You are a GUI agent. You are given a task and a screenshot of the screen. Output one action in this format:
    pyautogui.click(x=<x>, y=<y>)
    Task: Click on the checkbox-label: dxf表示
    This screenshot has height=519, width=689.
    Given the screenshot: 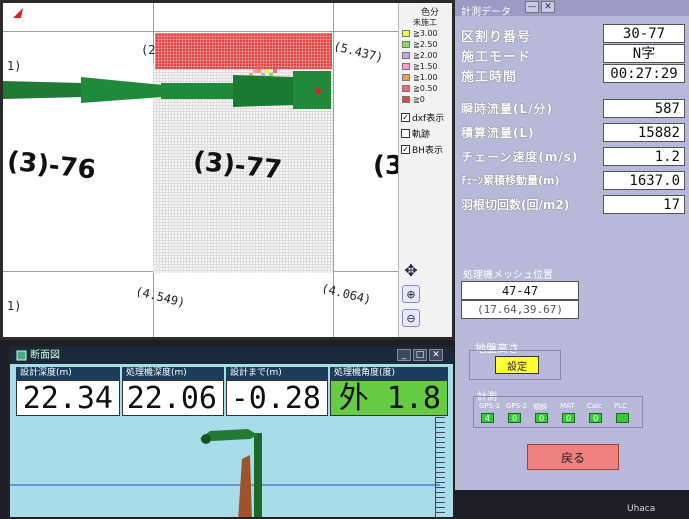 What is the action you would take?
    pyautogui.click(x=428, y=119)
    